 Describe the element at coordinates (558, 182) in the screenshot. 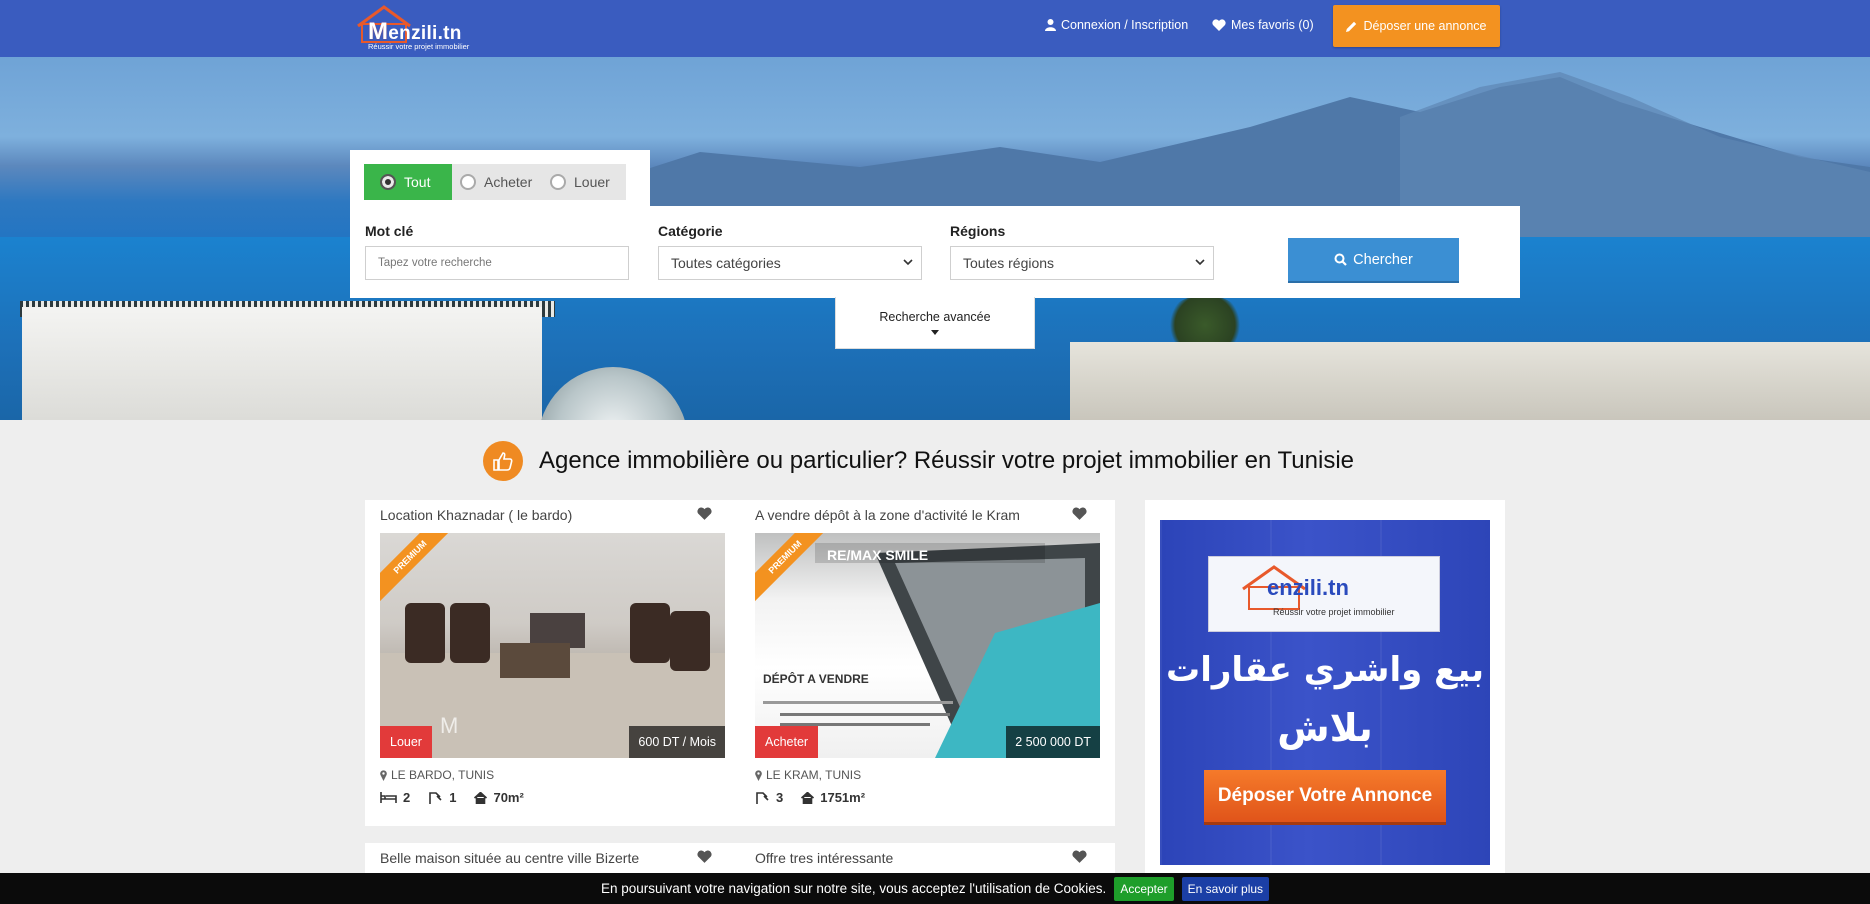

I see `radio-louer` at that location.